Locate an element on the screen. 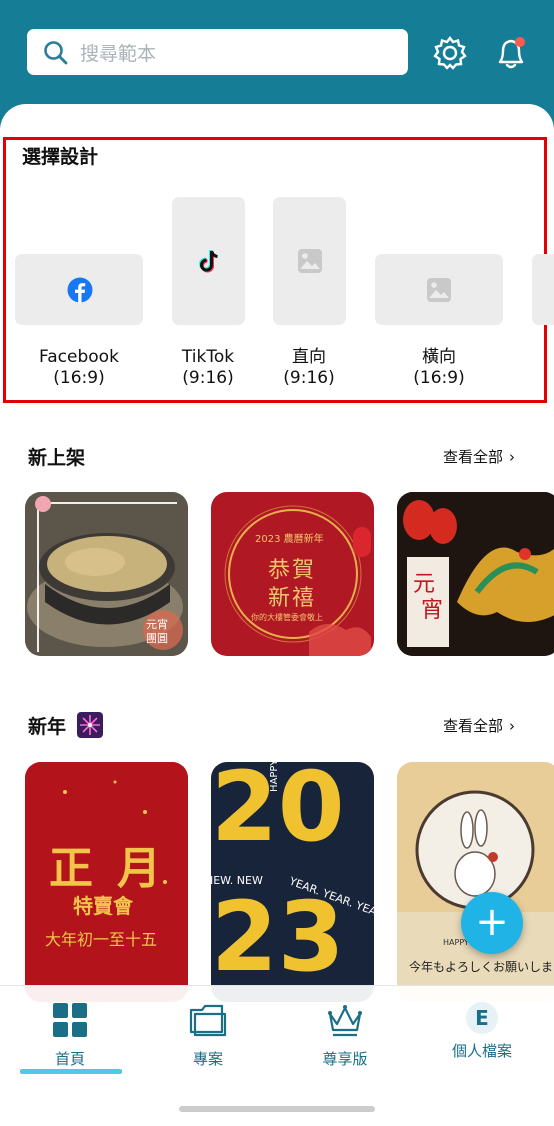 The height and width of the screenshot is (1126, 554). new-section-see-all: 查看全部 › is located at coordinates (479, 456).